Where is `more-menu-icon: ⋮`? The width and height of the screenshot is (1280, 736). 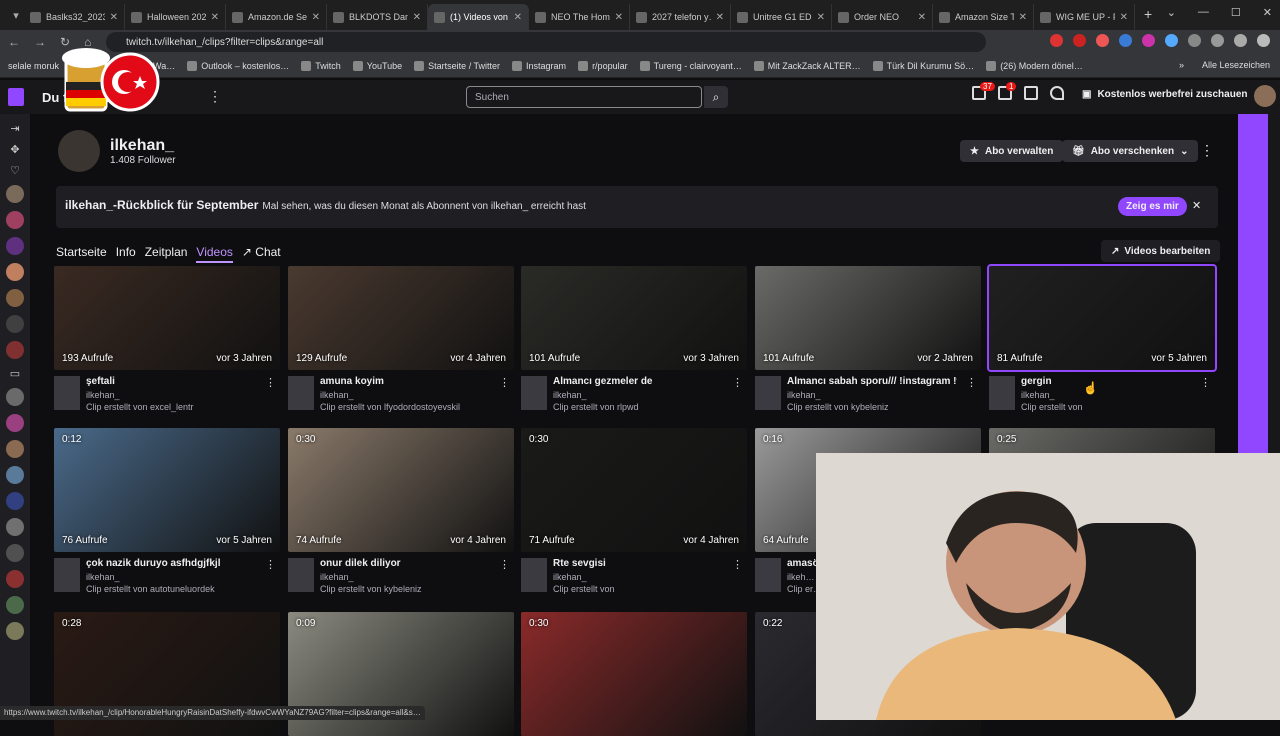 more-menu-icon: ⋮ is located at coordinates (215, 96).